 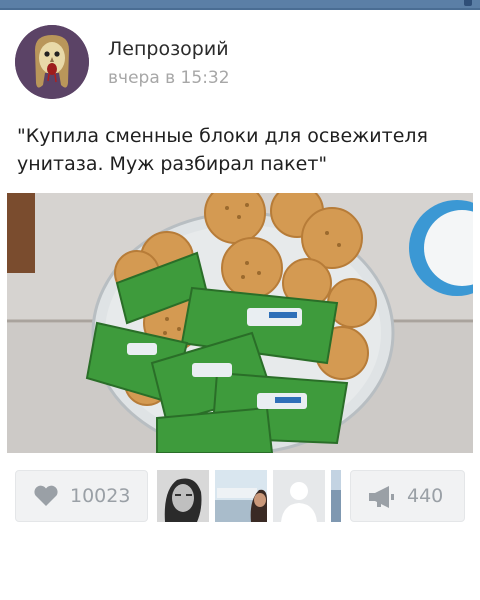 I want to click on liker-avatar-partial-icon, so click(x=336, y=496).